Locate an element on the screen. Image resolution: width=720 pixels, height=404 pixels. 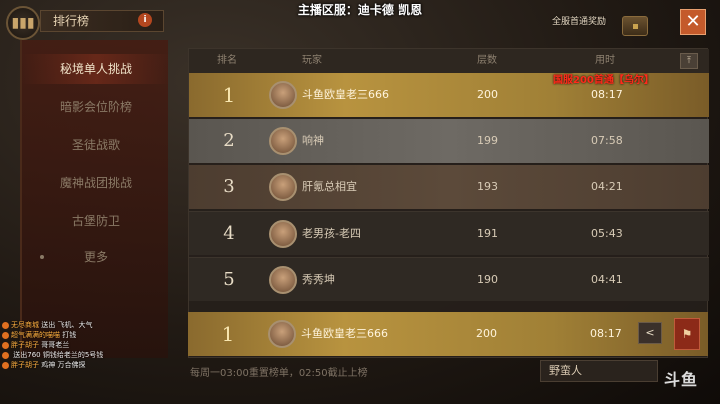
chat-text: 送出 飞机、大气 is located at coordinates (67, 325).